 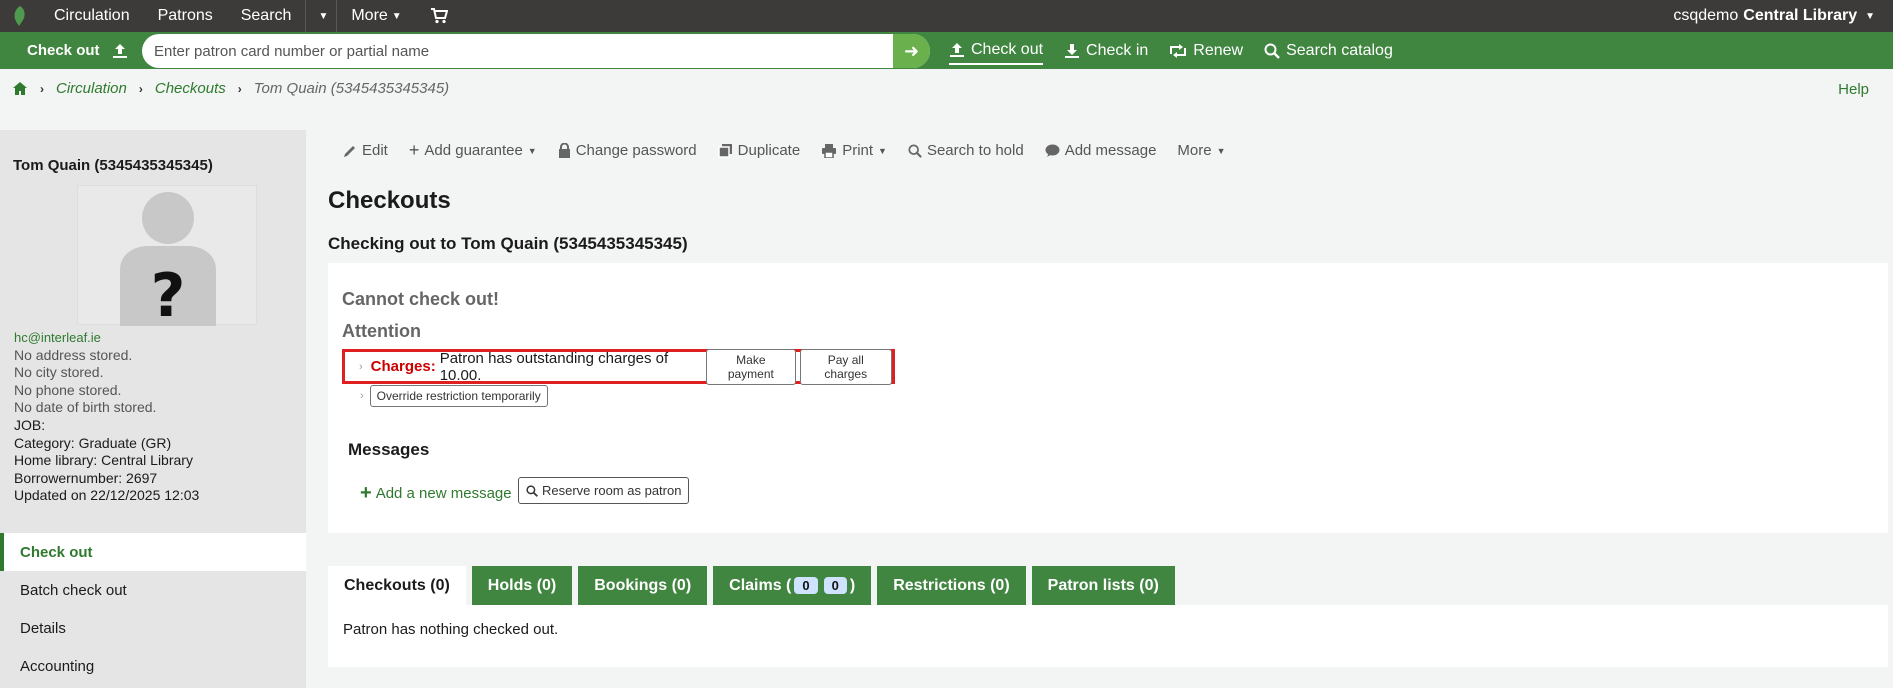 What do you see at coordinates (612, 490) in the screenshot?
I see `reserve-room-label: Reserve room as patron` at bounding box center [612, 490].